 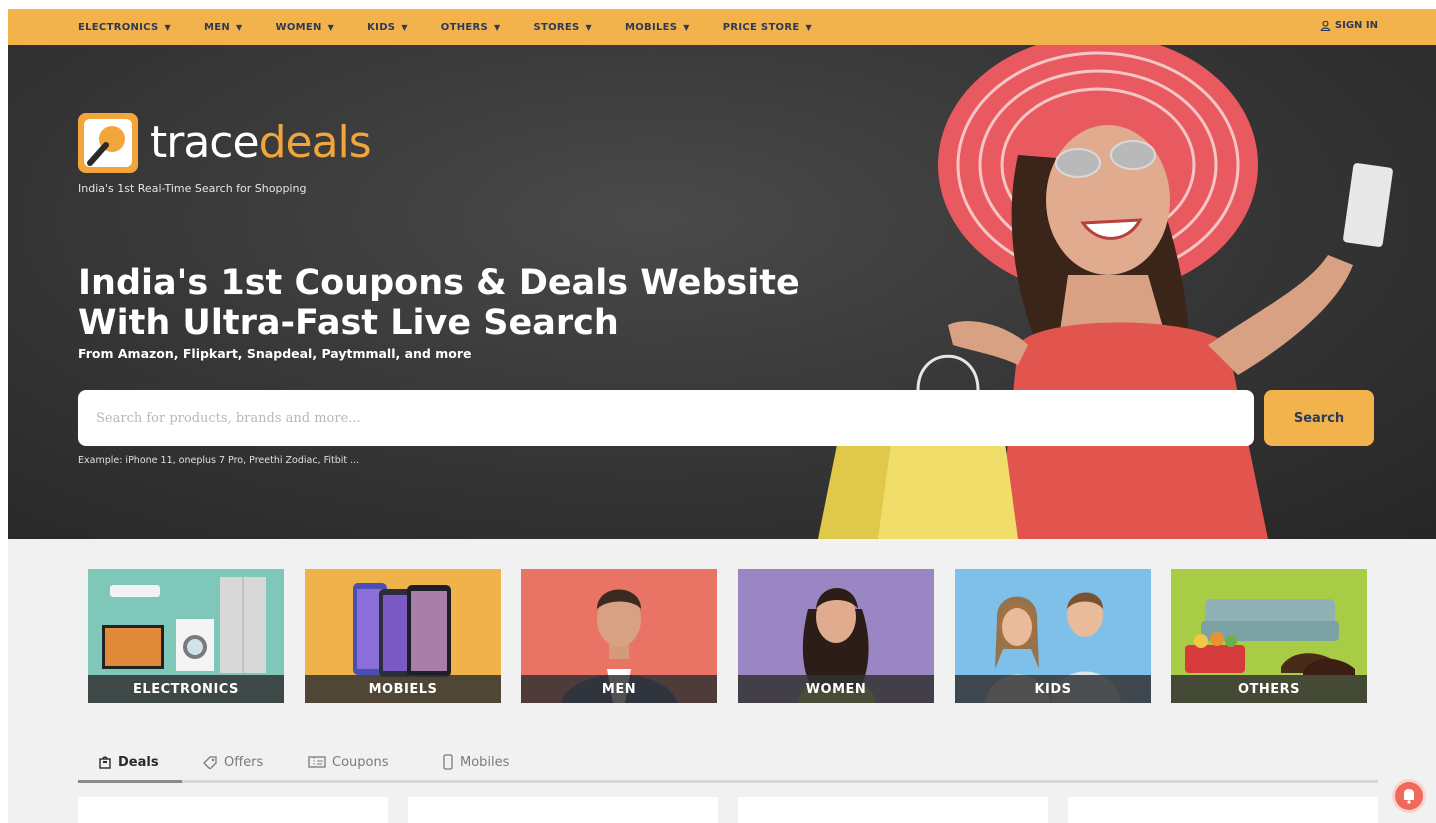 I want to click on nav-price-store: PRICE STORE ▼, so click(x=767, y=27).